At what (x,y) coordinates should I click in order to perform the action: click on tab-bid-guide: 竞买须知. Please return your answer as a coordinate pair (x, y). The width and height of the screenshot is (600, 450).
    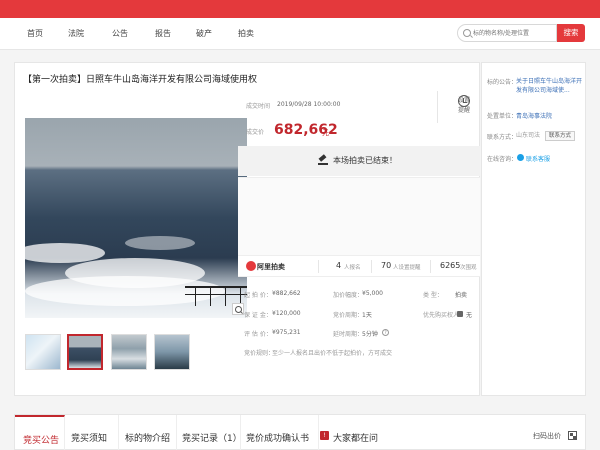
    Looking at the image, I should click on (92, 432).